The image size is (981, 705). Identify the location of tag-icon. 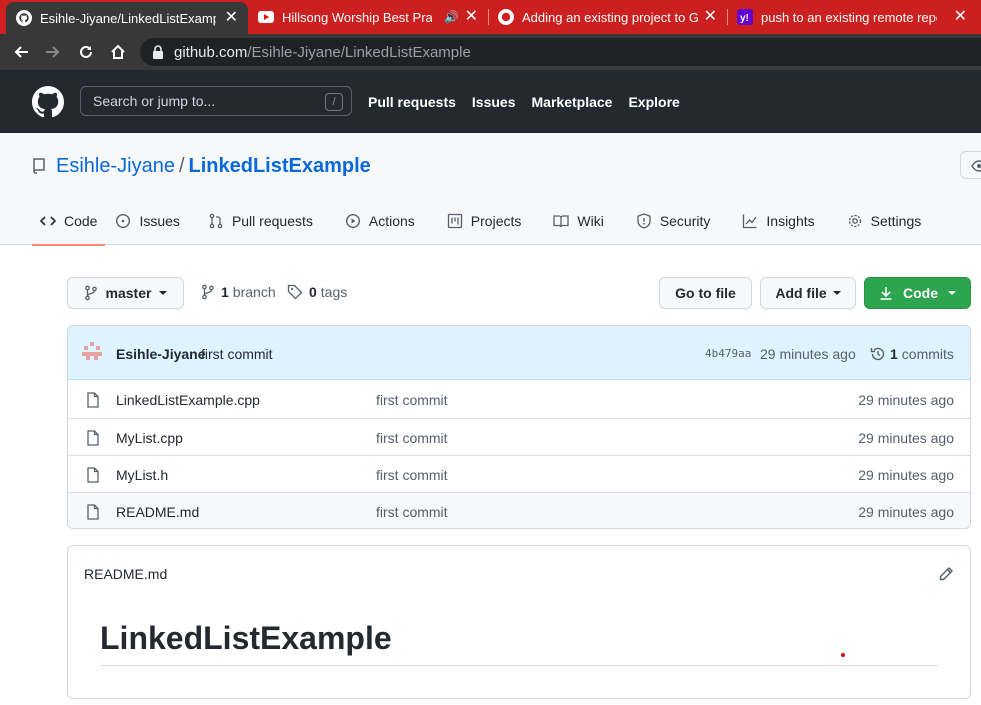
(295, 292).